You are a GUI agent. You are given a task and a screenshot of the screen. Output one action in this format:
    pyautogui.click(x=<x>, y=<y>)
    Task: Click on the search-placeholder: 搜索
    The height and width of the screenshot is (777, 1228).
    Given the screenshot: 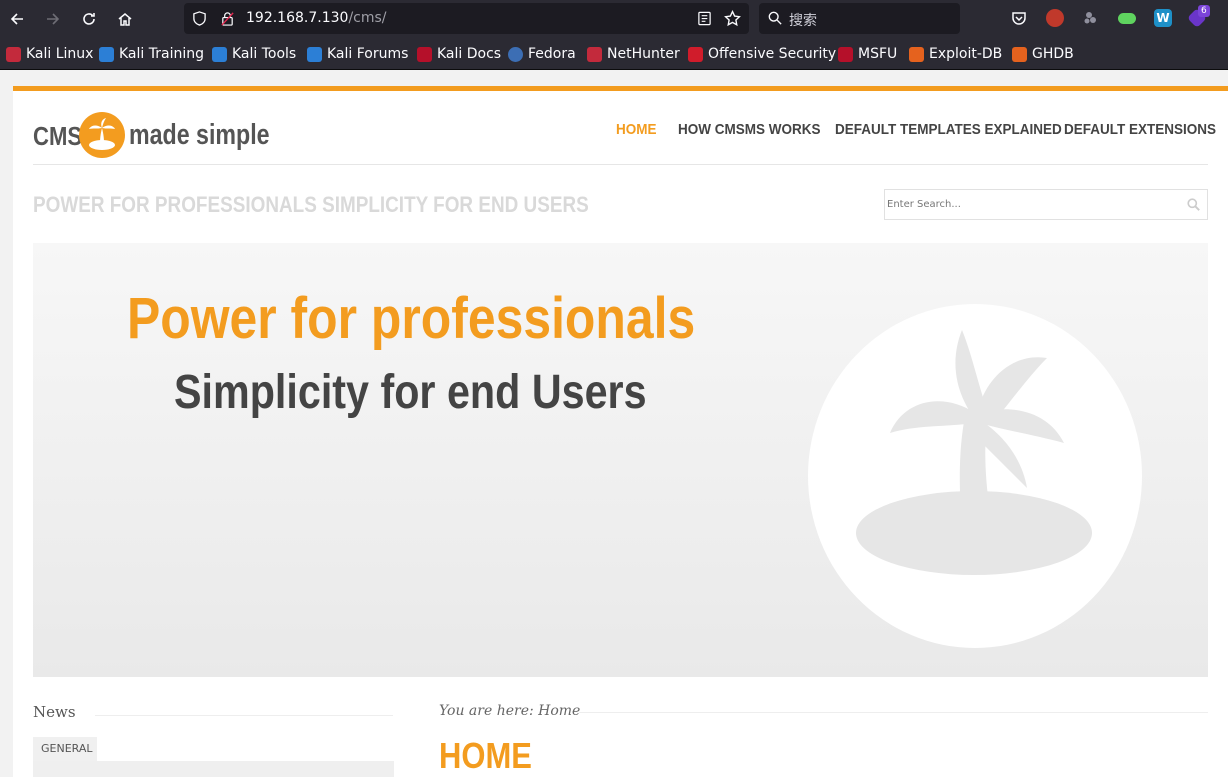 What is the action you would take?
    pyautogui.click(x=803, y=21)
    